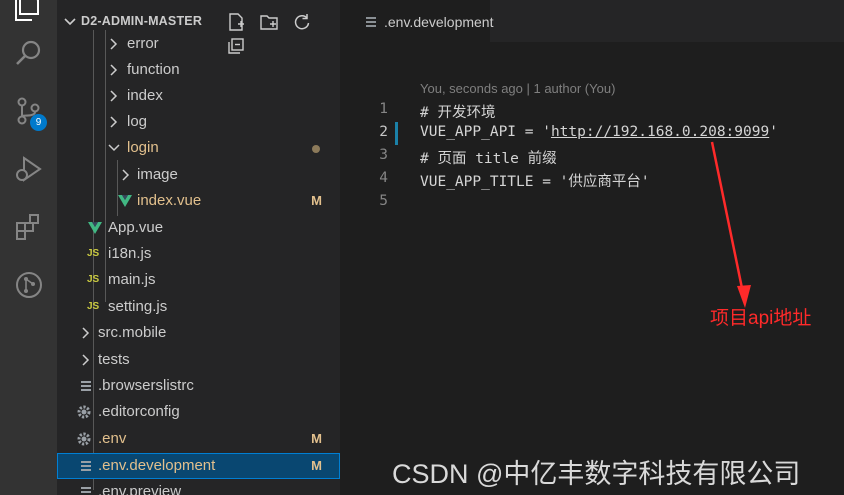 The image size is (844, 495). I want to click on annotation-label: 项目api地址, so click(761, 318).